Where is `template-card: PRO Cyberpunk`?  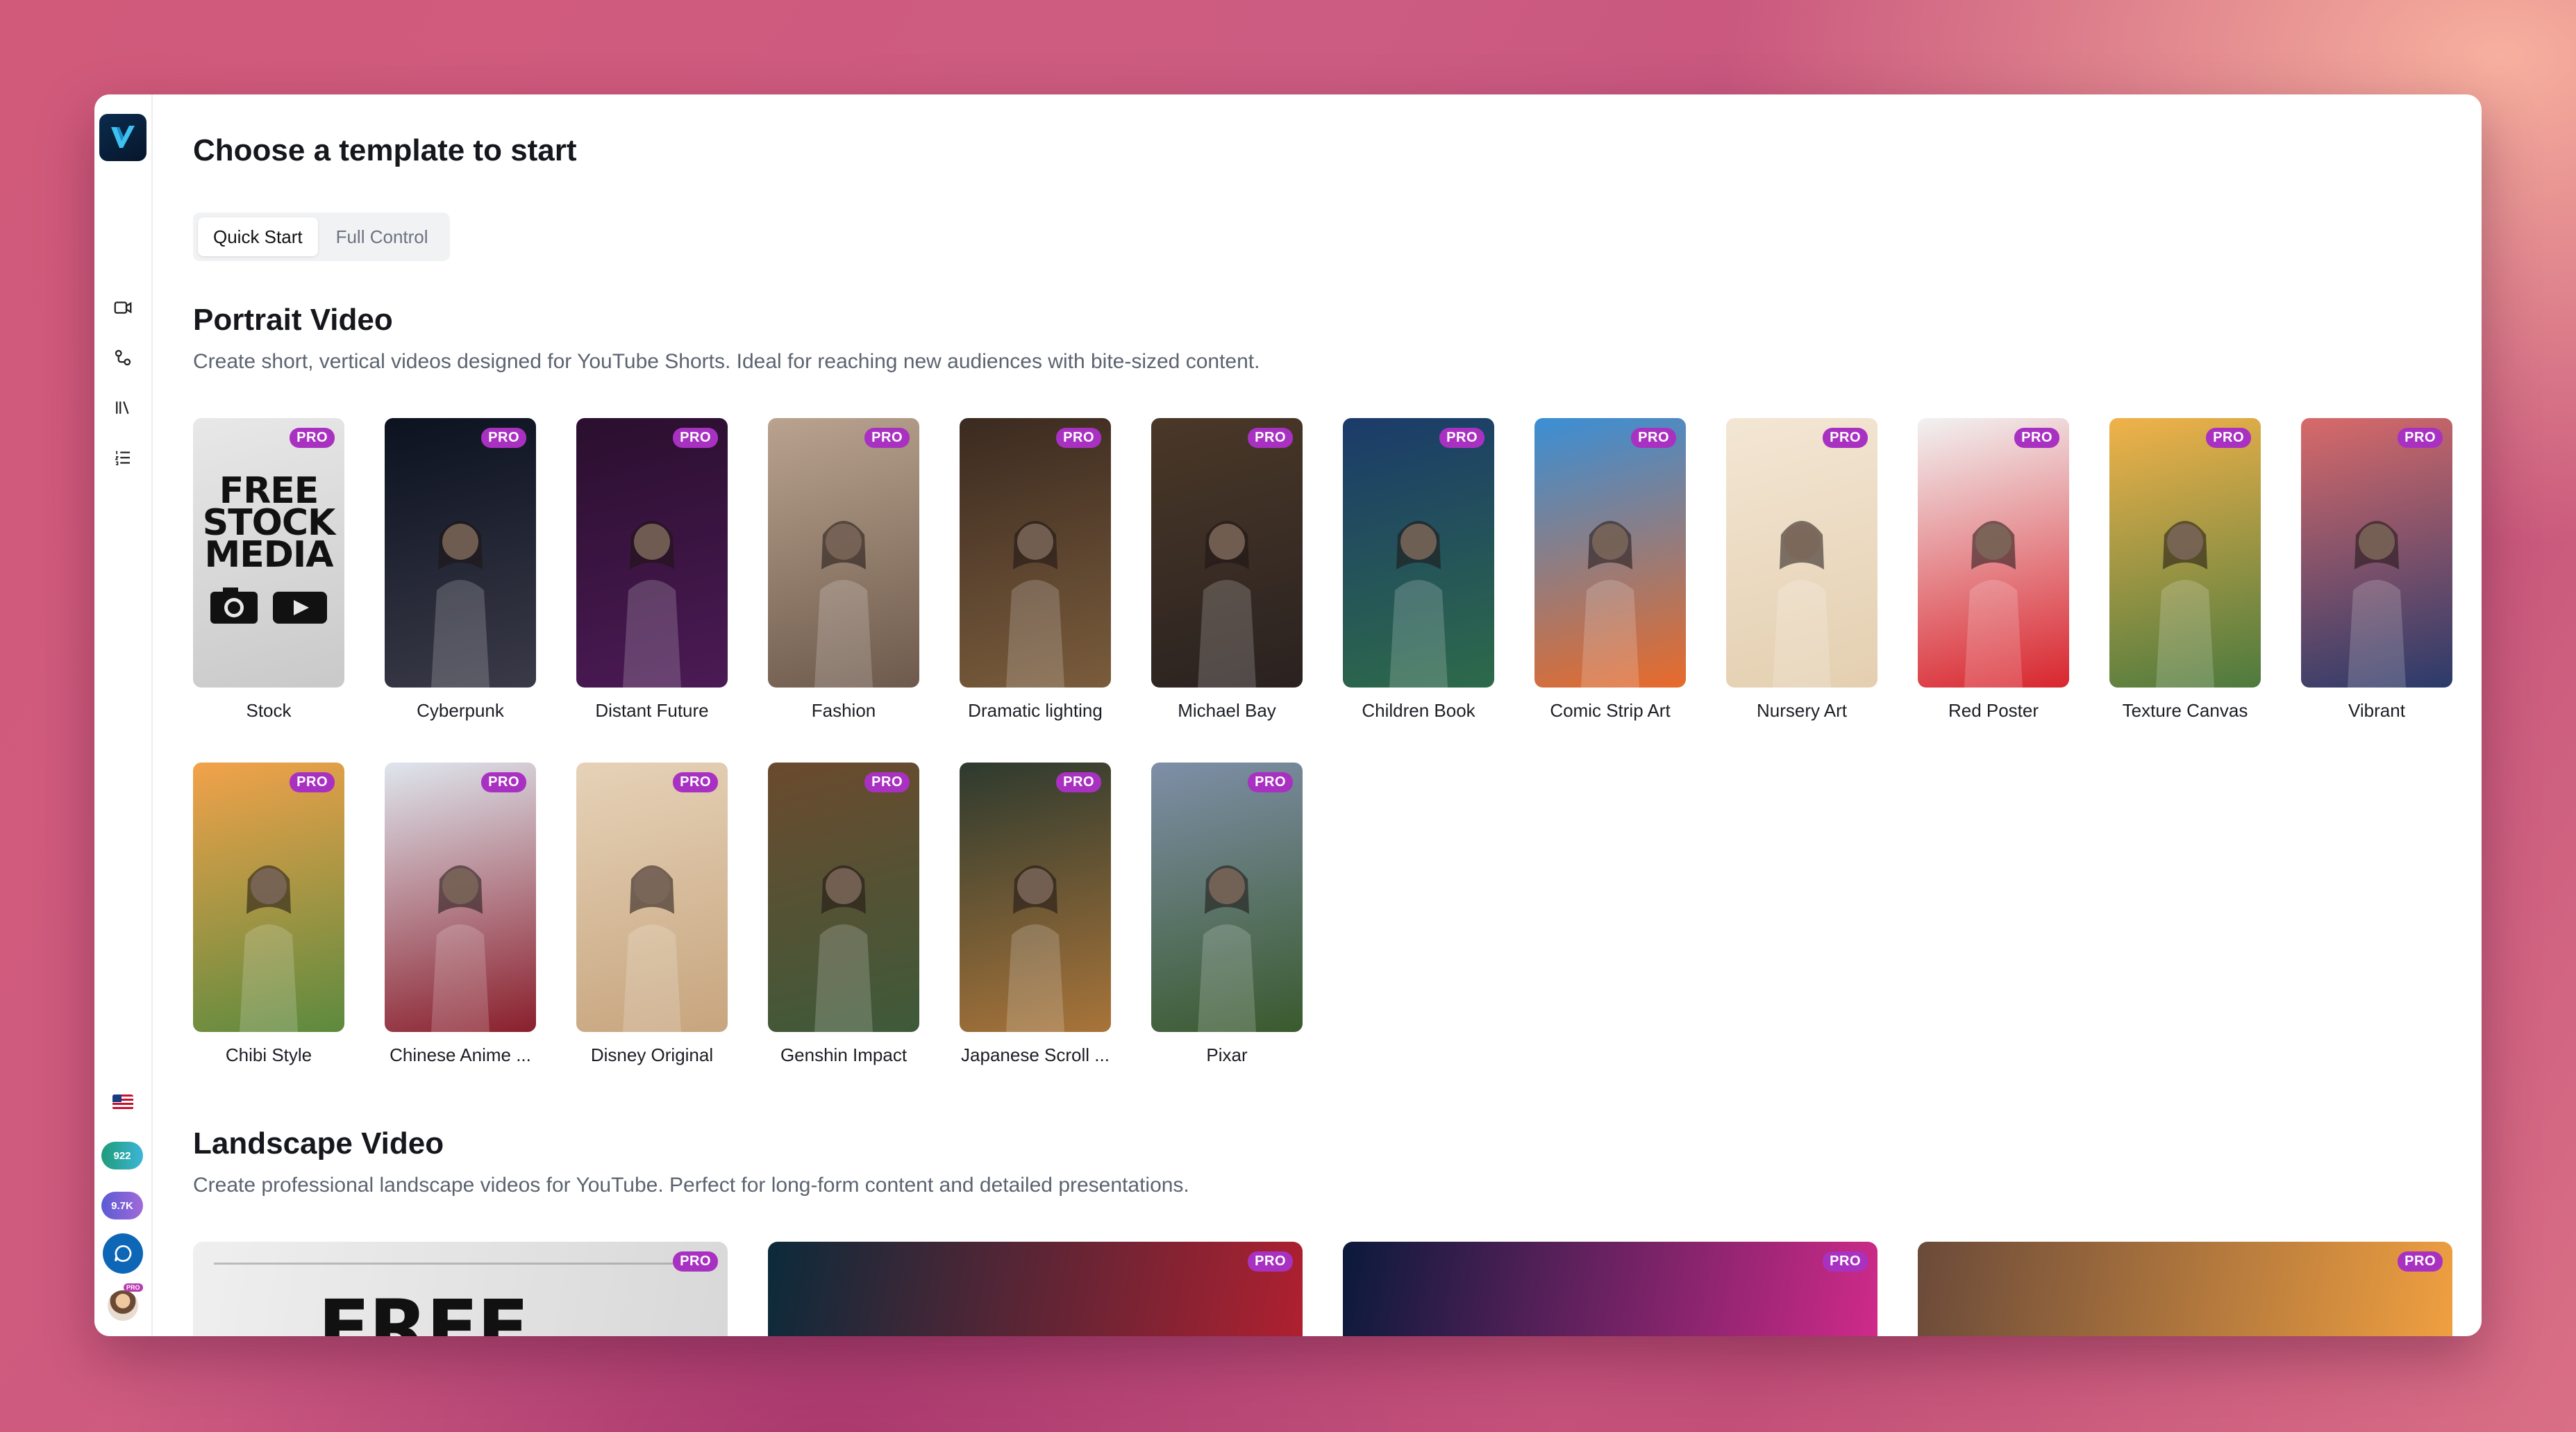 template-card: PRO Cyberpunk is located at coordinates (460, 570).